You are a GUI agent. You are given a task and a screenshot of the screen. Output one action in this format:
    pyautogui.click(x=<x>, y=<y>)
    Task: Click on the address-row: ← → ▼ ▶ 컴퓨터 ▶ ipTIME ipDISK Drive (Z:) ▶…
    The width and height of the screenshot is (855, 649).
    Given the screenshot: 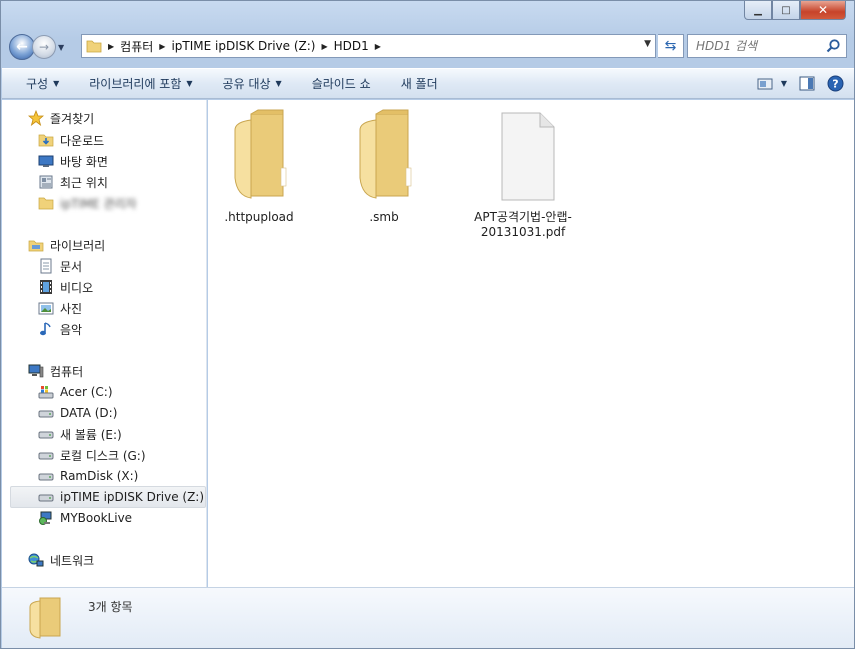 What is the action you would take?
    pyautogui.click(x=428, y=47)
    